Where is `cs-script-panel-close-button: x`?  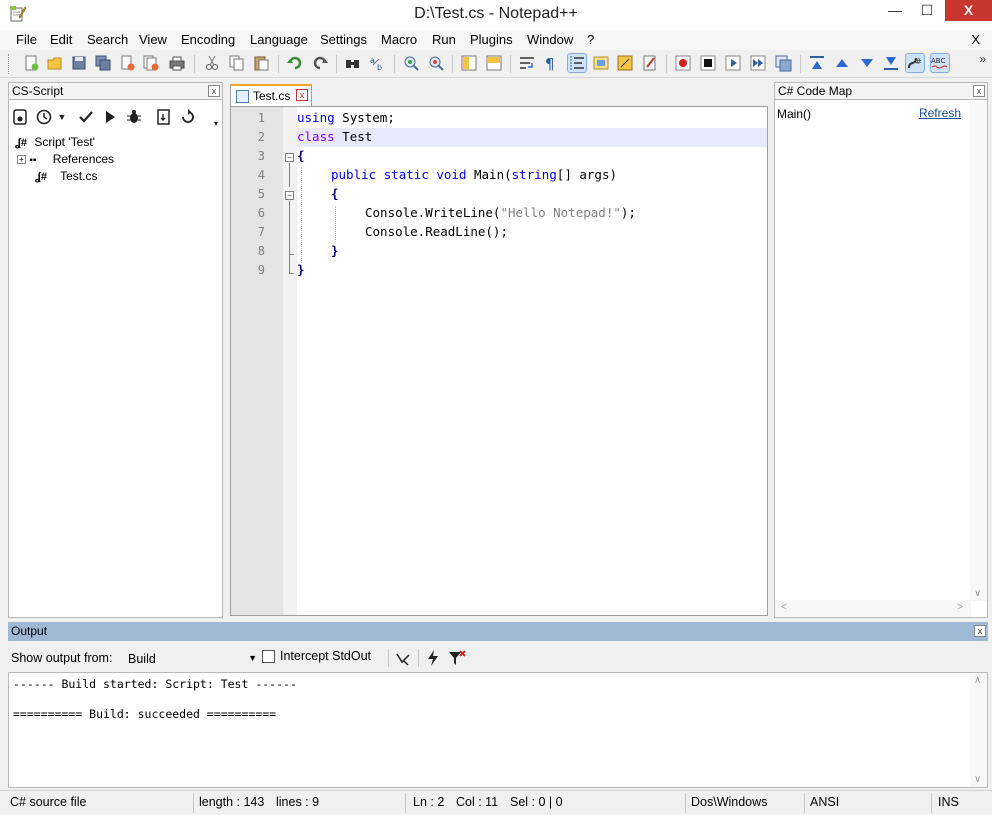
cs-script-panel-close-button: x is located at coordinates (214, 91).